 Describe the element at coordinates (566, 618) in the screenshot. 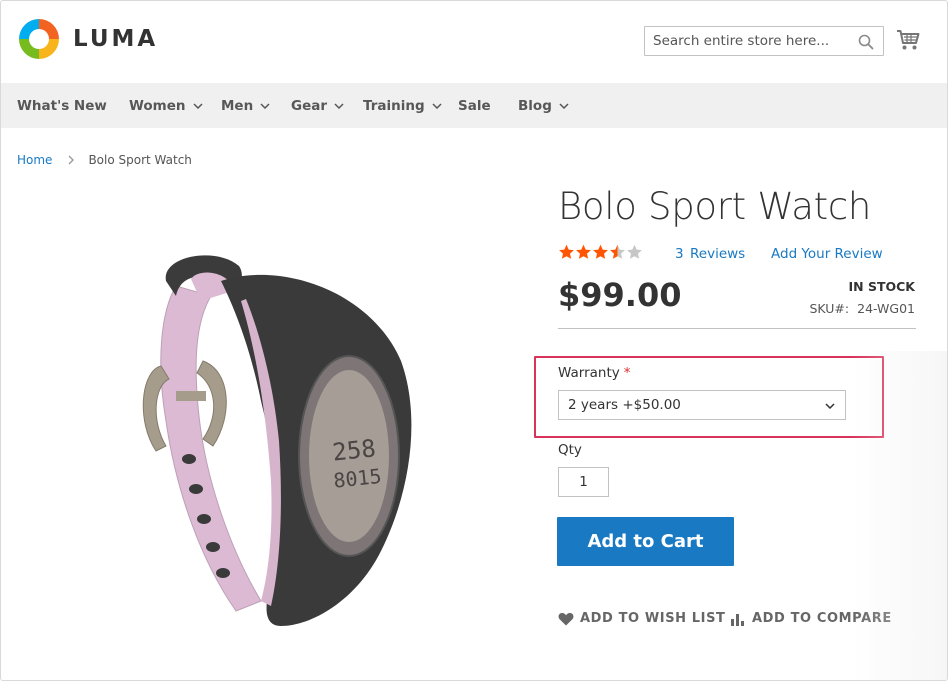

I see `heart-icon` at that location.